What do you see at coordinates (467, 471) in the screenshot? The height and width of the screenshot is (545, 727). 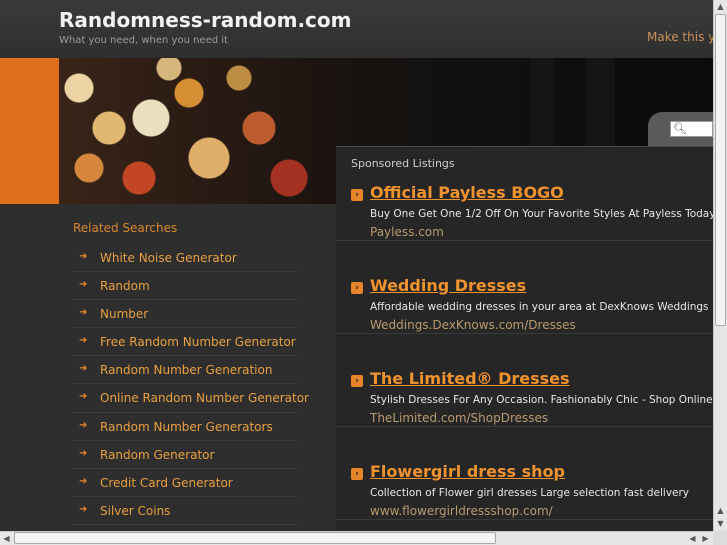 I see `listing-title-link: Flowergirl dress shop` at bounding box center [467, 471].